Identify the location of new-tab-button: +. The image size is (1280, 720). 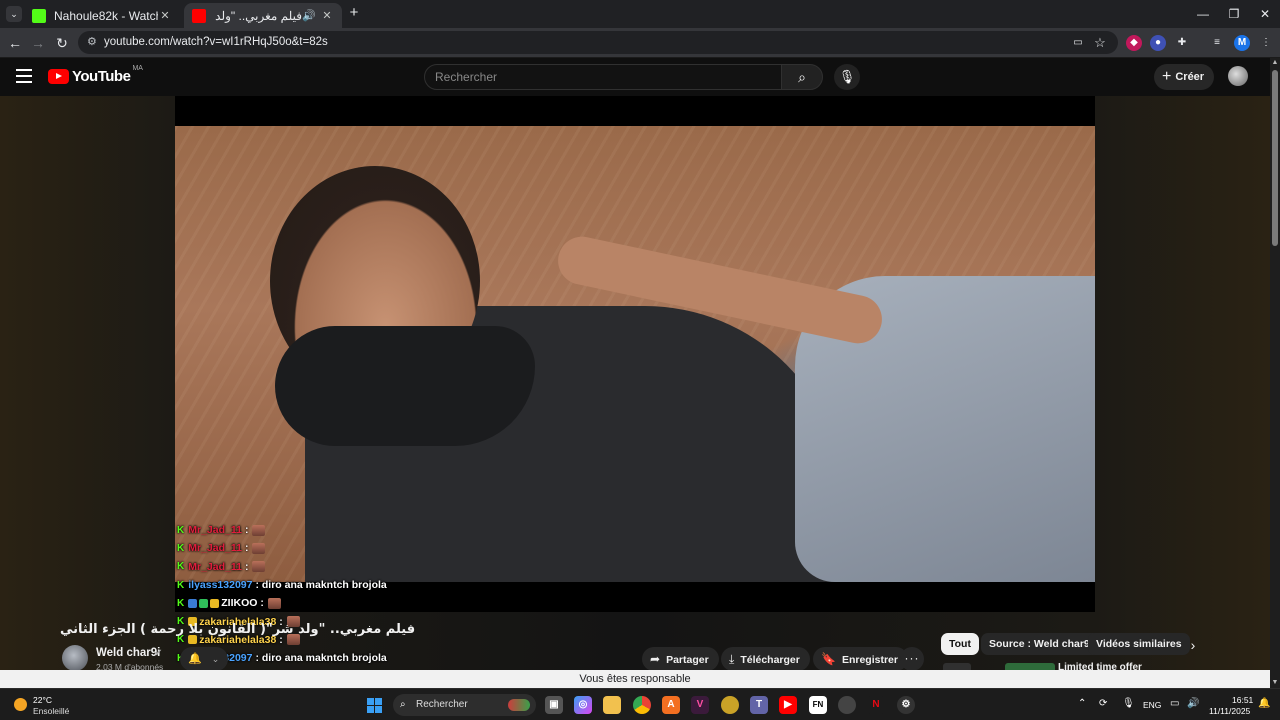
(354, 13).